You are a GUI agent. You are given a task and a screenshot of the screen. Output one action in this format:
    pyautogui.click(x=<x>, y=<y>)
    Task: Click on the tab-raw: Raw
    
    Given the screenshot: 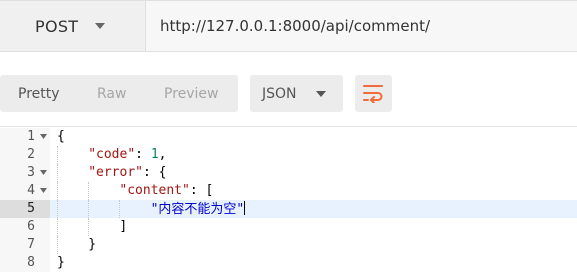 What is the action you would take?
    pyautogui.click(x=111, y=94)
    